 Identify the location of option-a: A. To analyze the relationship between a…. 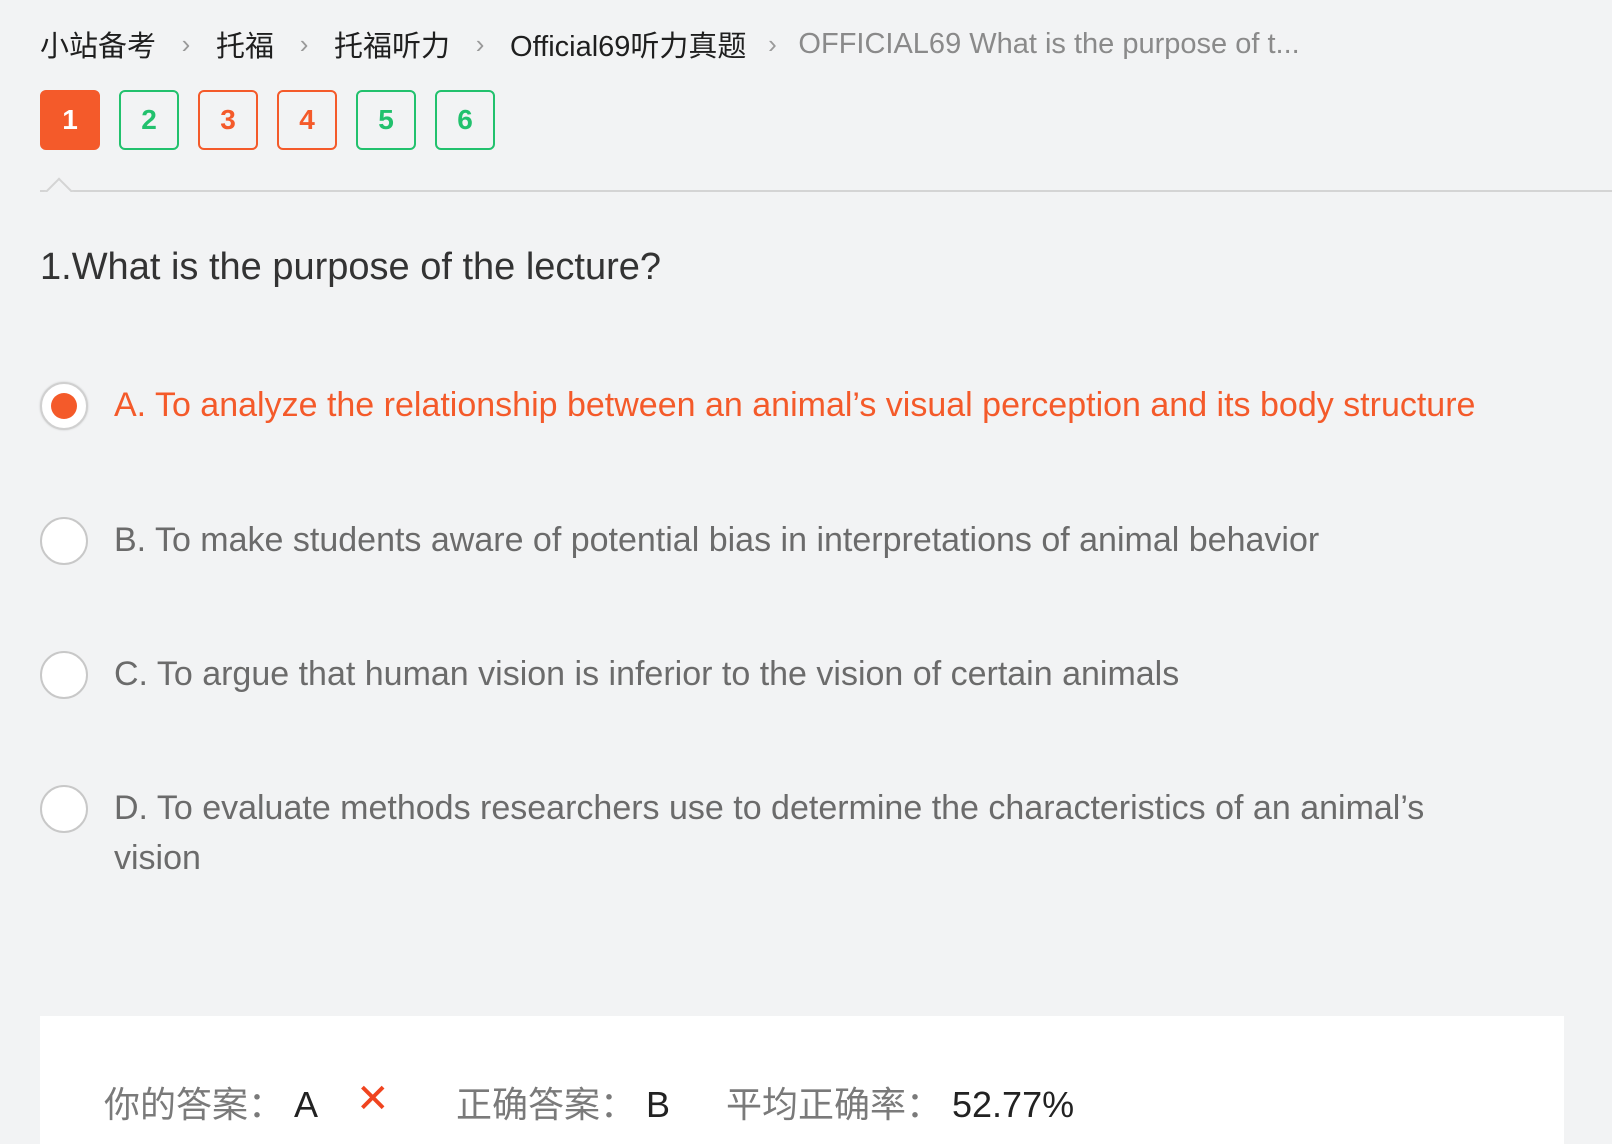
(800, 406).